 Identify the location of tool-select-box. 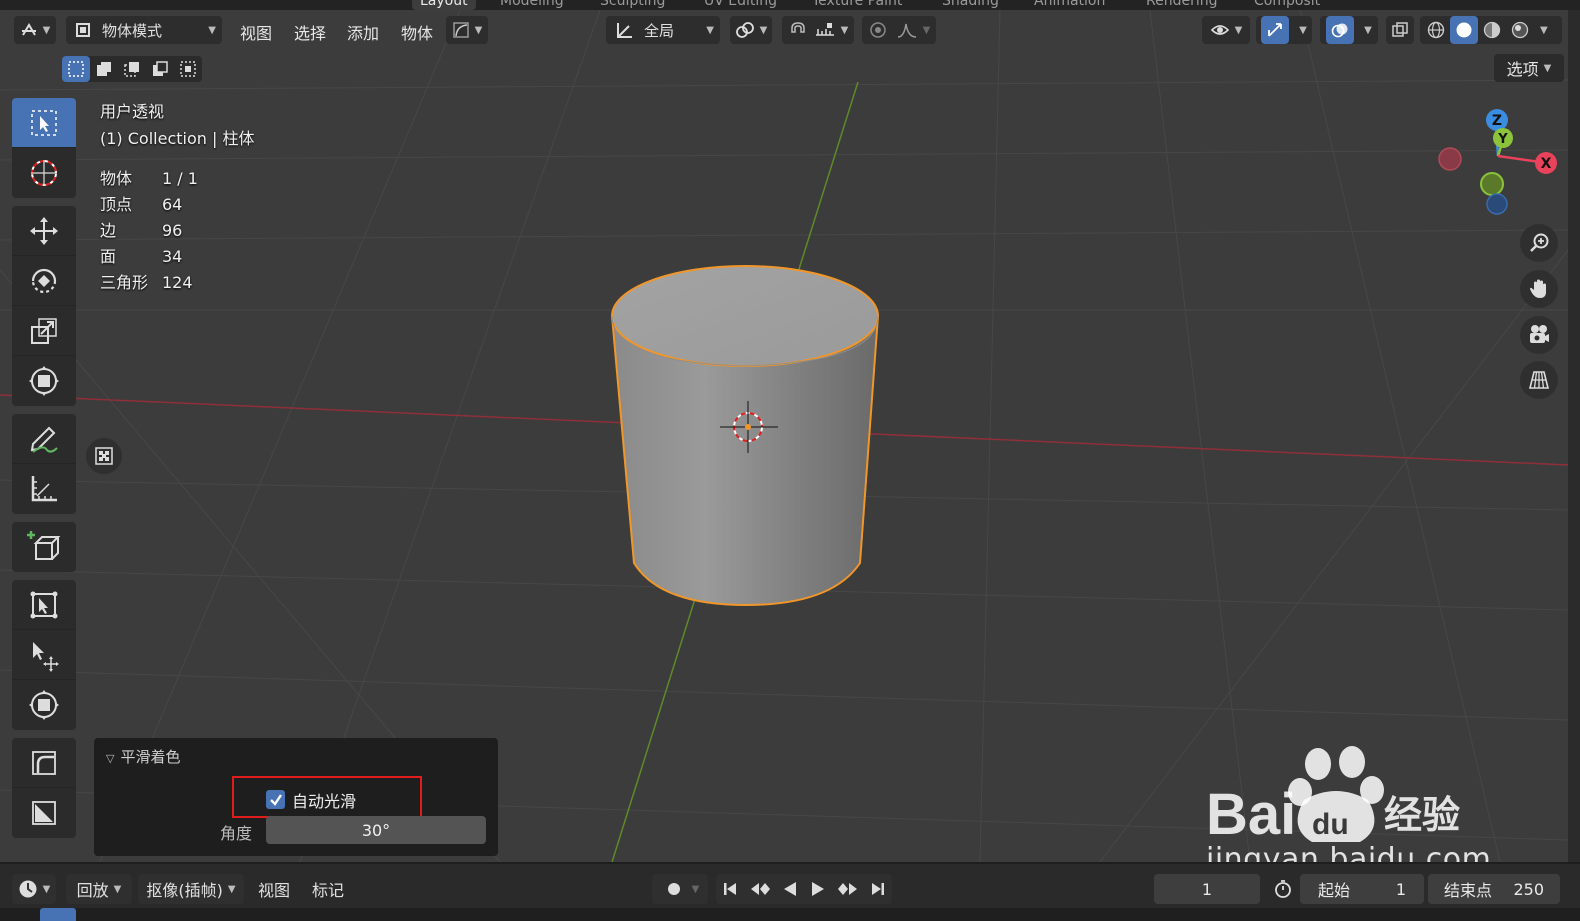
(44, 123).